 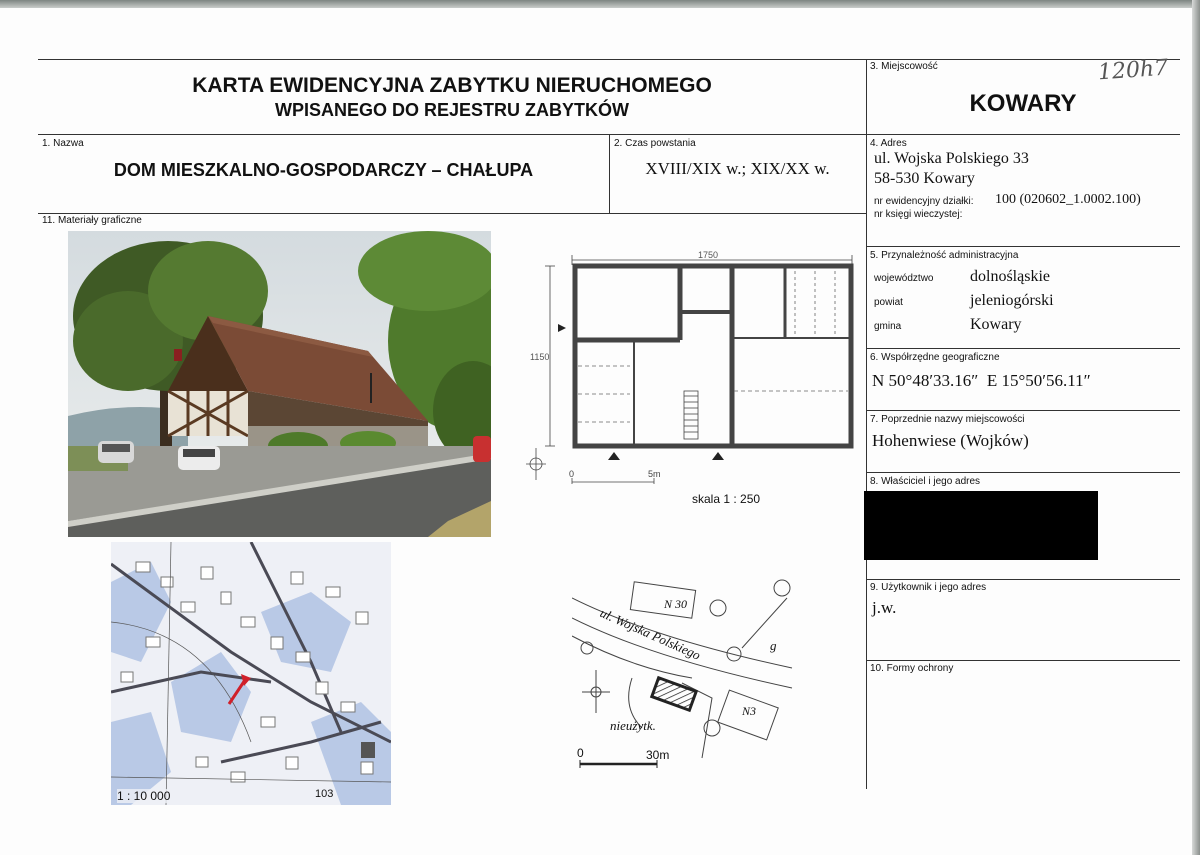 I want to click on dzialka-value: 100 (020602_1.0002.100), so click(x=1068, y=199).